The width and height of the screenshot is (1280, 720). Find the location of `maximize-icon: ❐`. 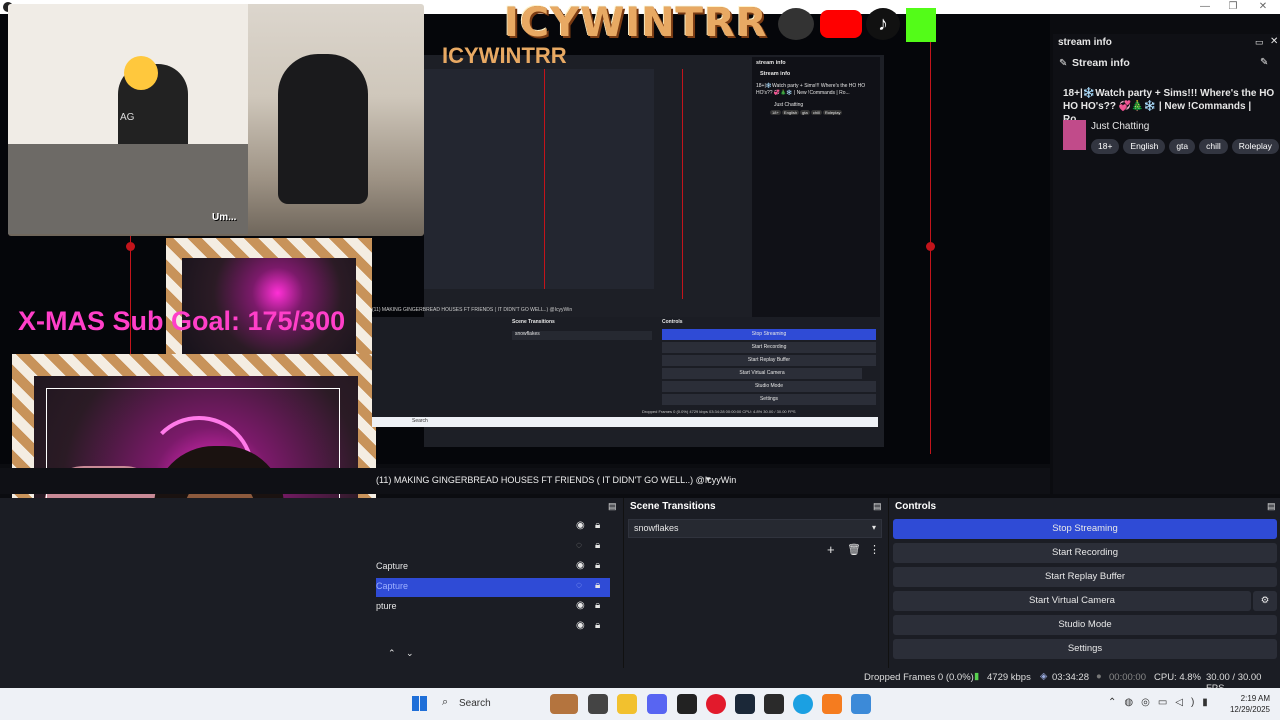

maximize-icon: ❐ is located at coordinates (1233, 7).